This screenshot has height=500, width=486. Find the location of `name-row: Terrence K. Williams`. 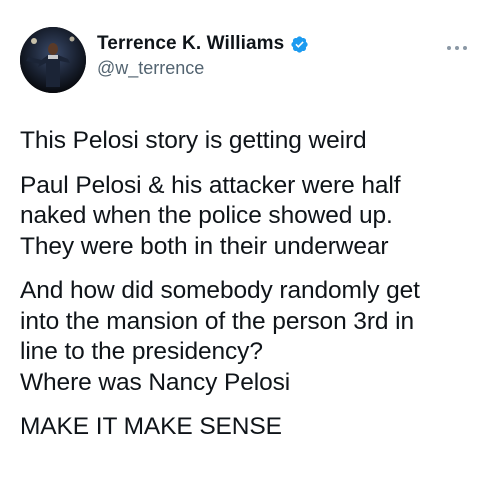

name-row: Terrence K. Williams is located at coordinates (203, 44).